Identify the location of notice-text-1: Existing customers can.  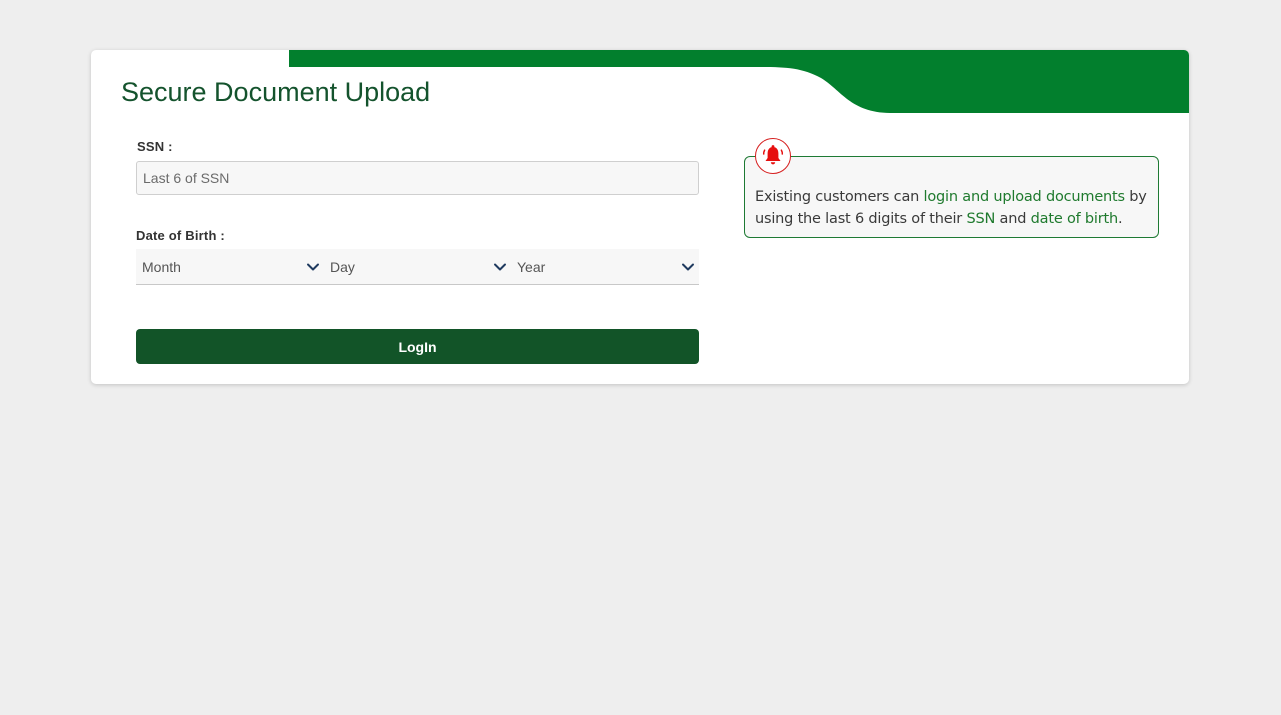
(839, 197).